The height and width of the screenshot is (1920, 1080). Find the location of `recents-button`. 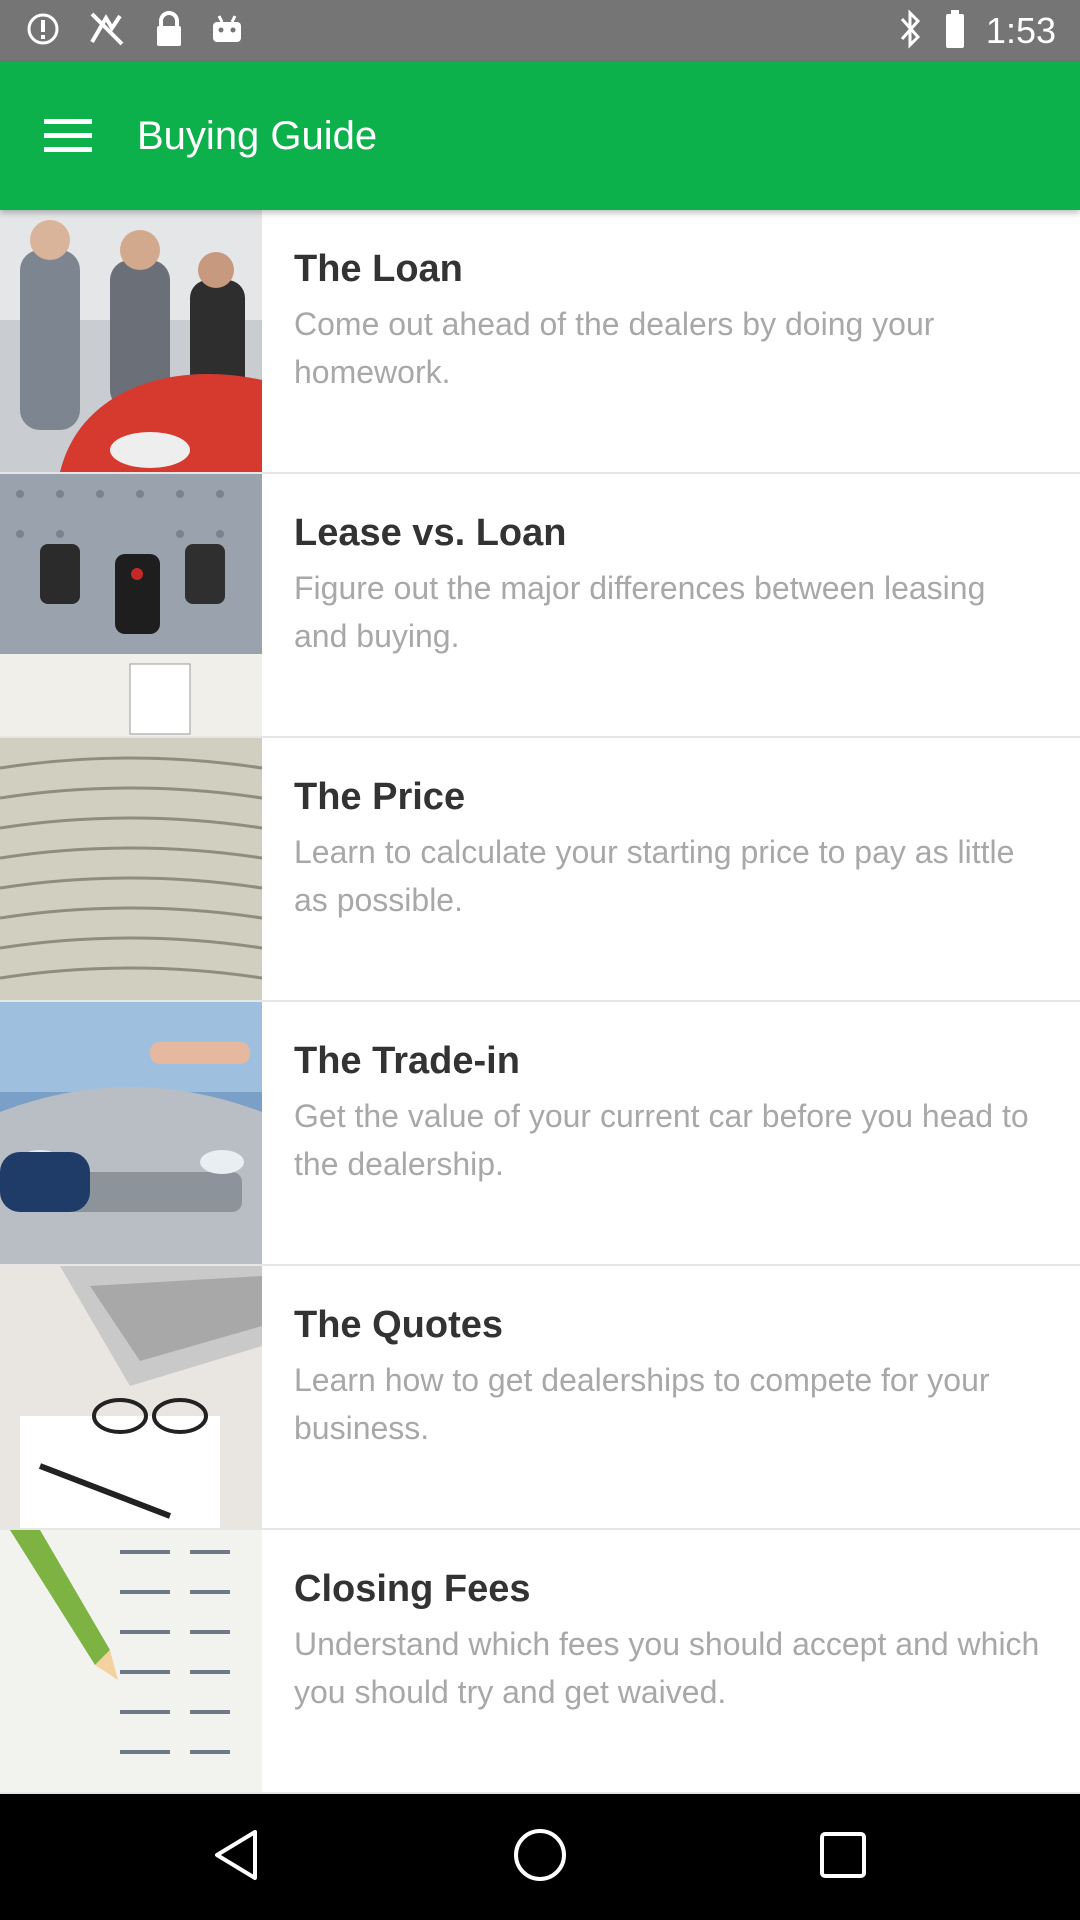

recents-button is located at coordinates (843, 1857).